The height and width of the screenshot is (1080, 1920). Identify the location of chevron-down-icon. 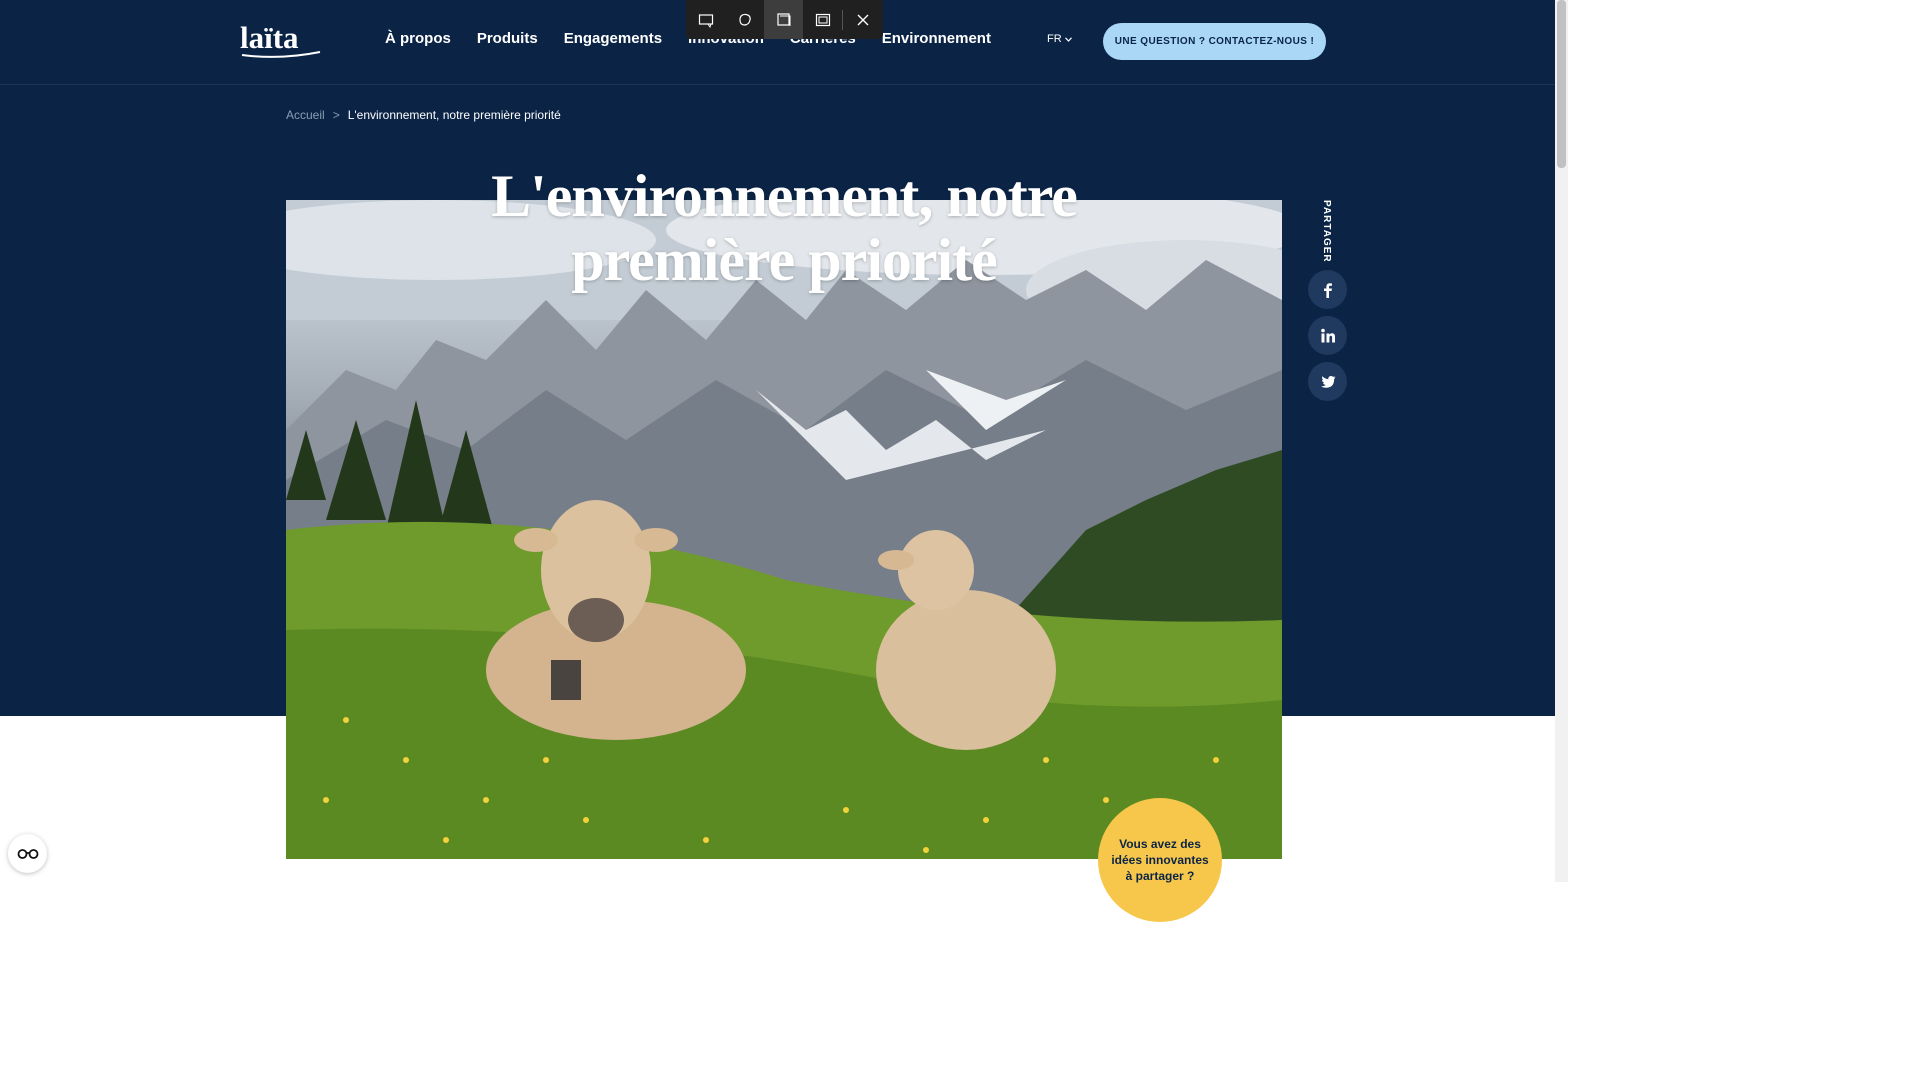
(1068, 39).